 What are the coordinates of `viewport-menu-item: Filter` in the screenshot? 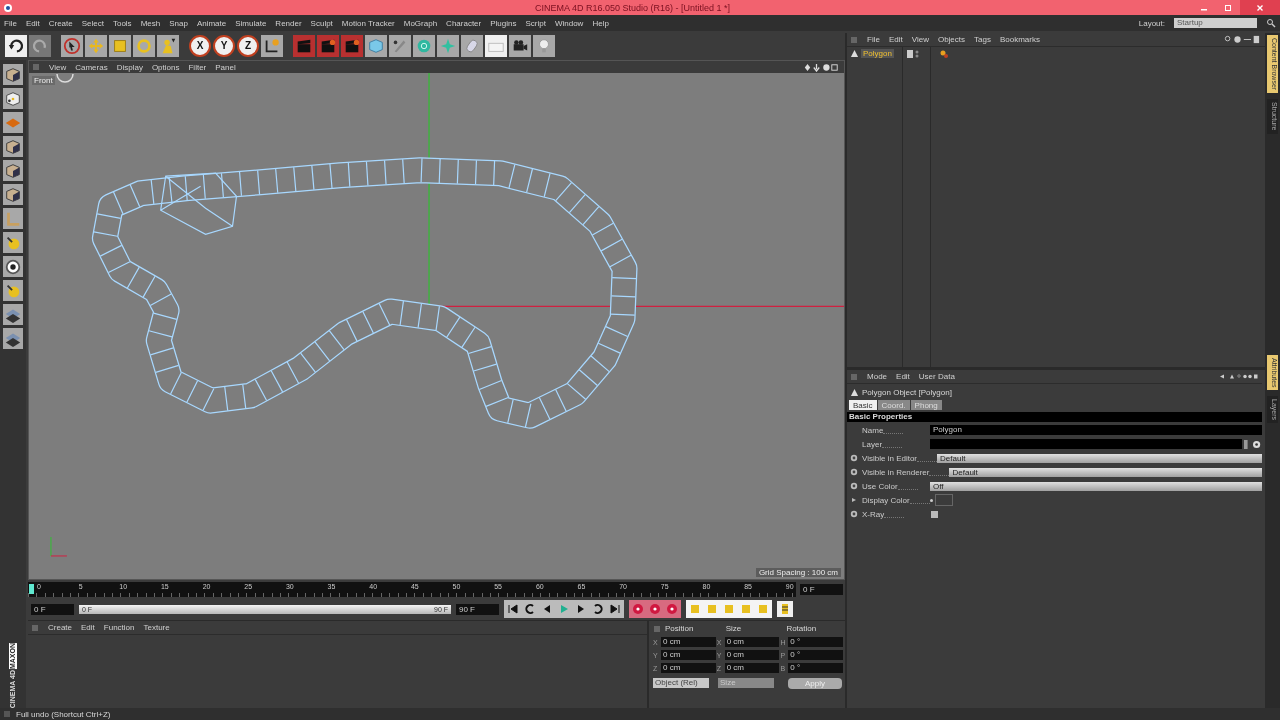 It's located at (197, 67).